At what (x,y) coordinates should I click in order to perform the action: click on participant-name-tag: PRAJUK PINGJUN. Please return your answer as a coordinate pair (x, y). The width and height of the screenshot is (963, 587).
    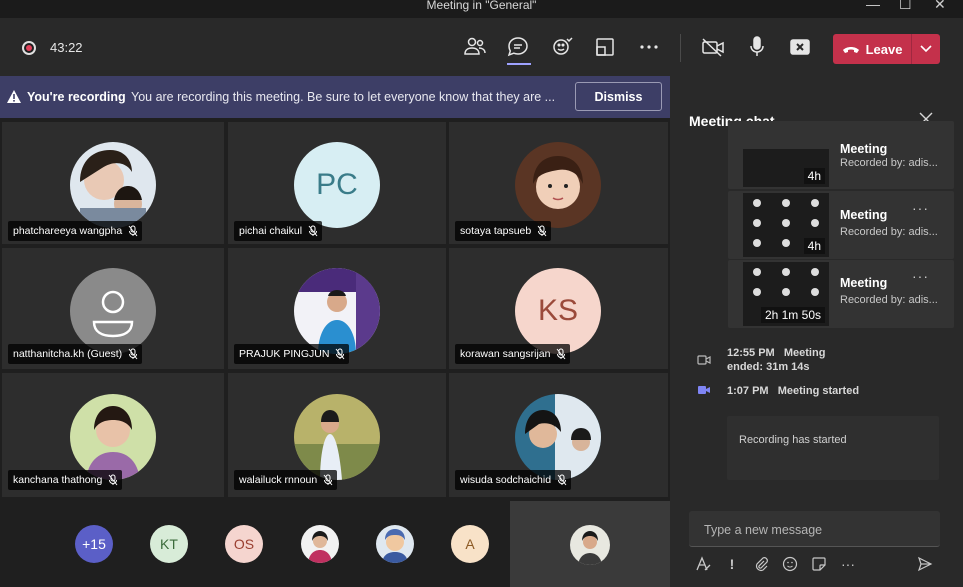
    Looking at the image, I should click on (292, 354).